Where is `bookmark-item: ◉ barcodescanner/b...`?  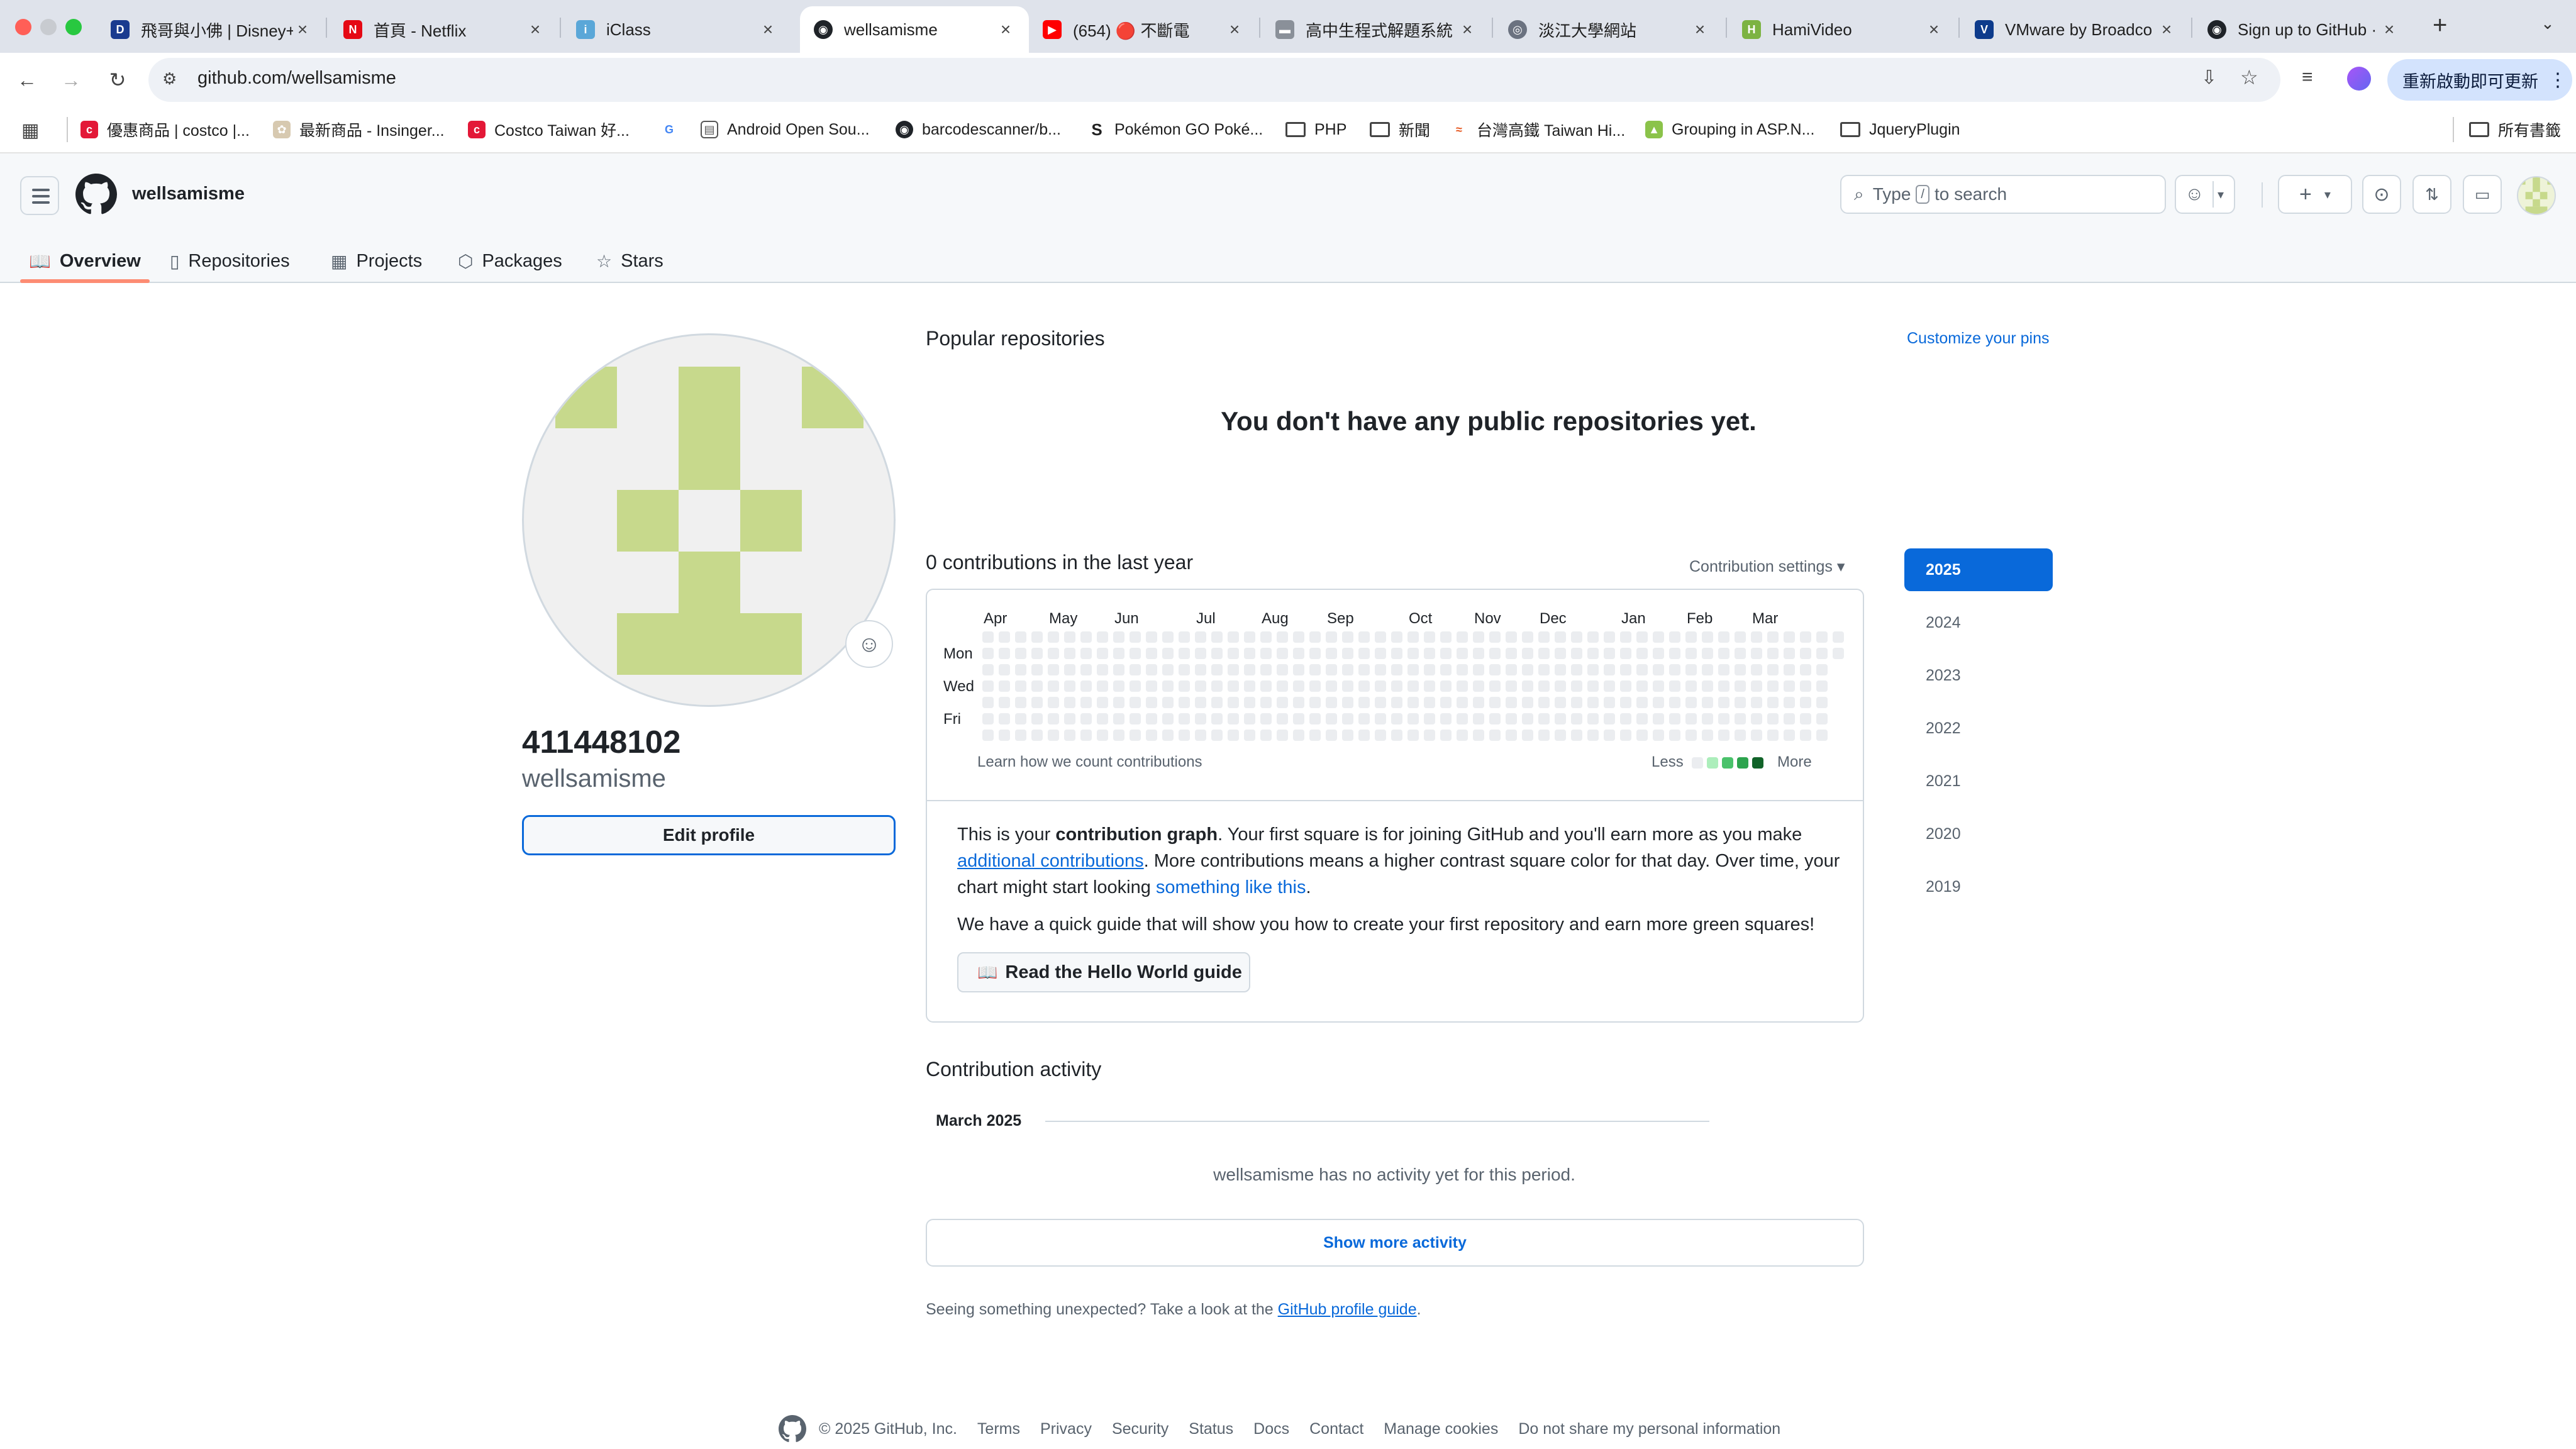 bookmark-item: ◉ barcodescanner/b... is located at coordinates (978, 129).